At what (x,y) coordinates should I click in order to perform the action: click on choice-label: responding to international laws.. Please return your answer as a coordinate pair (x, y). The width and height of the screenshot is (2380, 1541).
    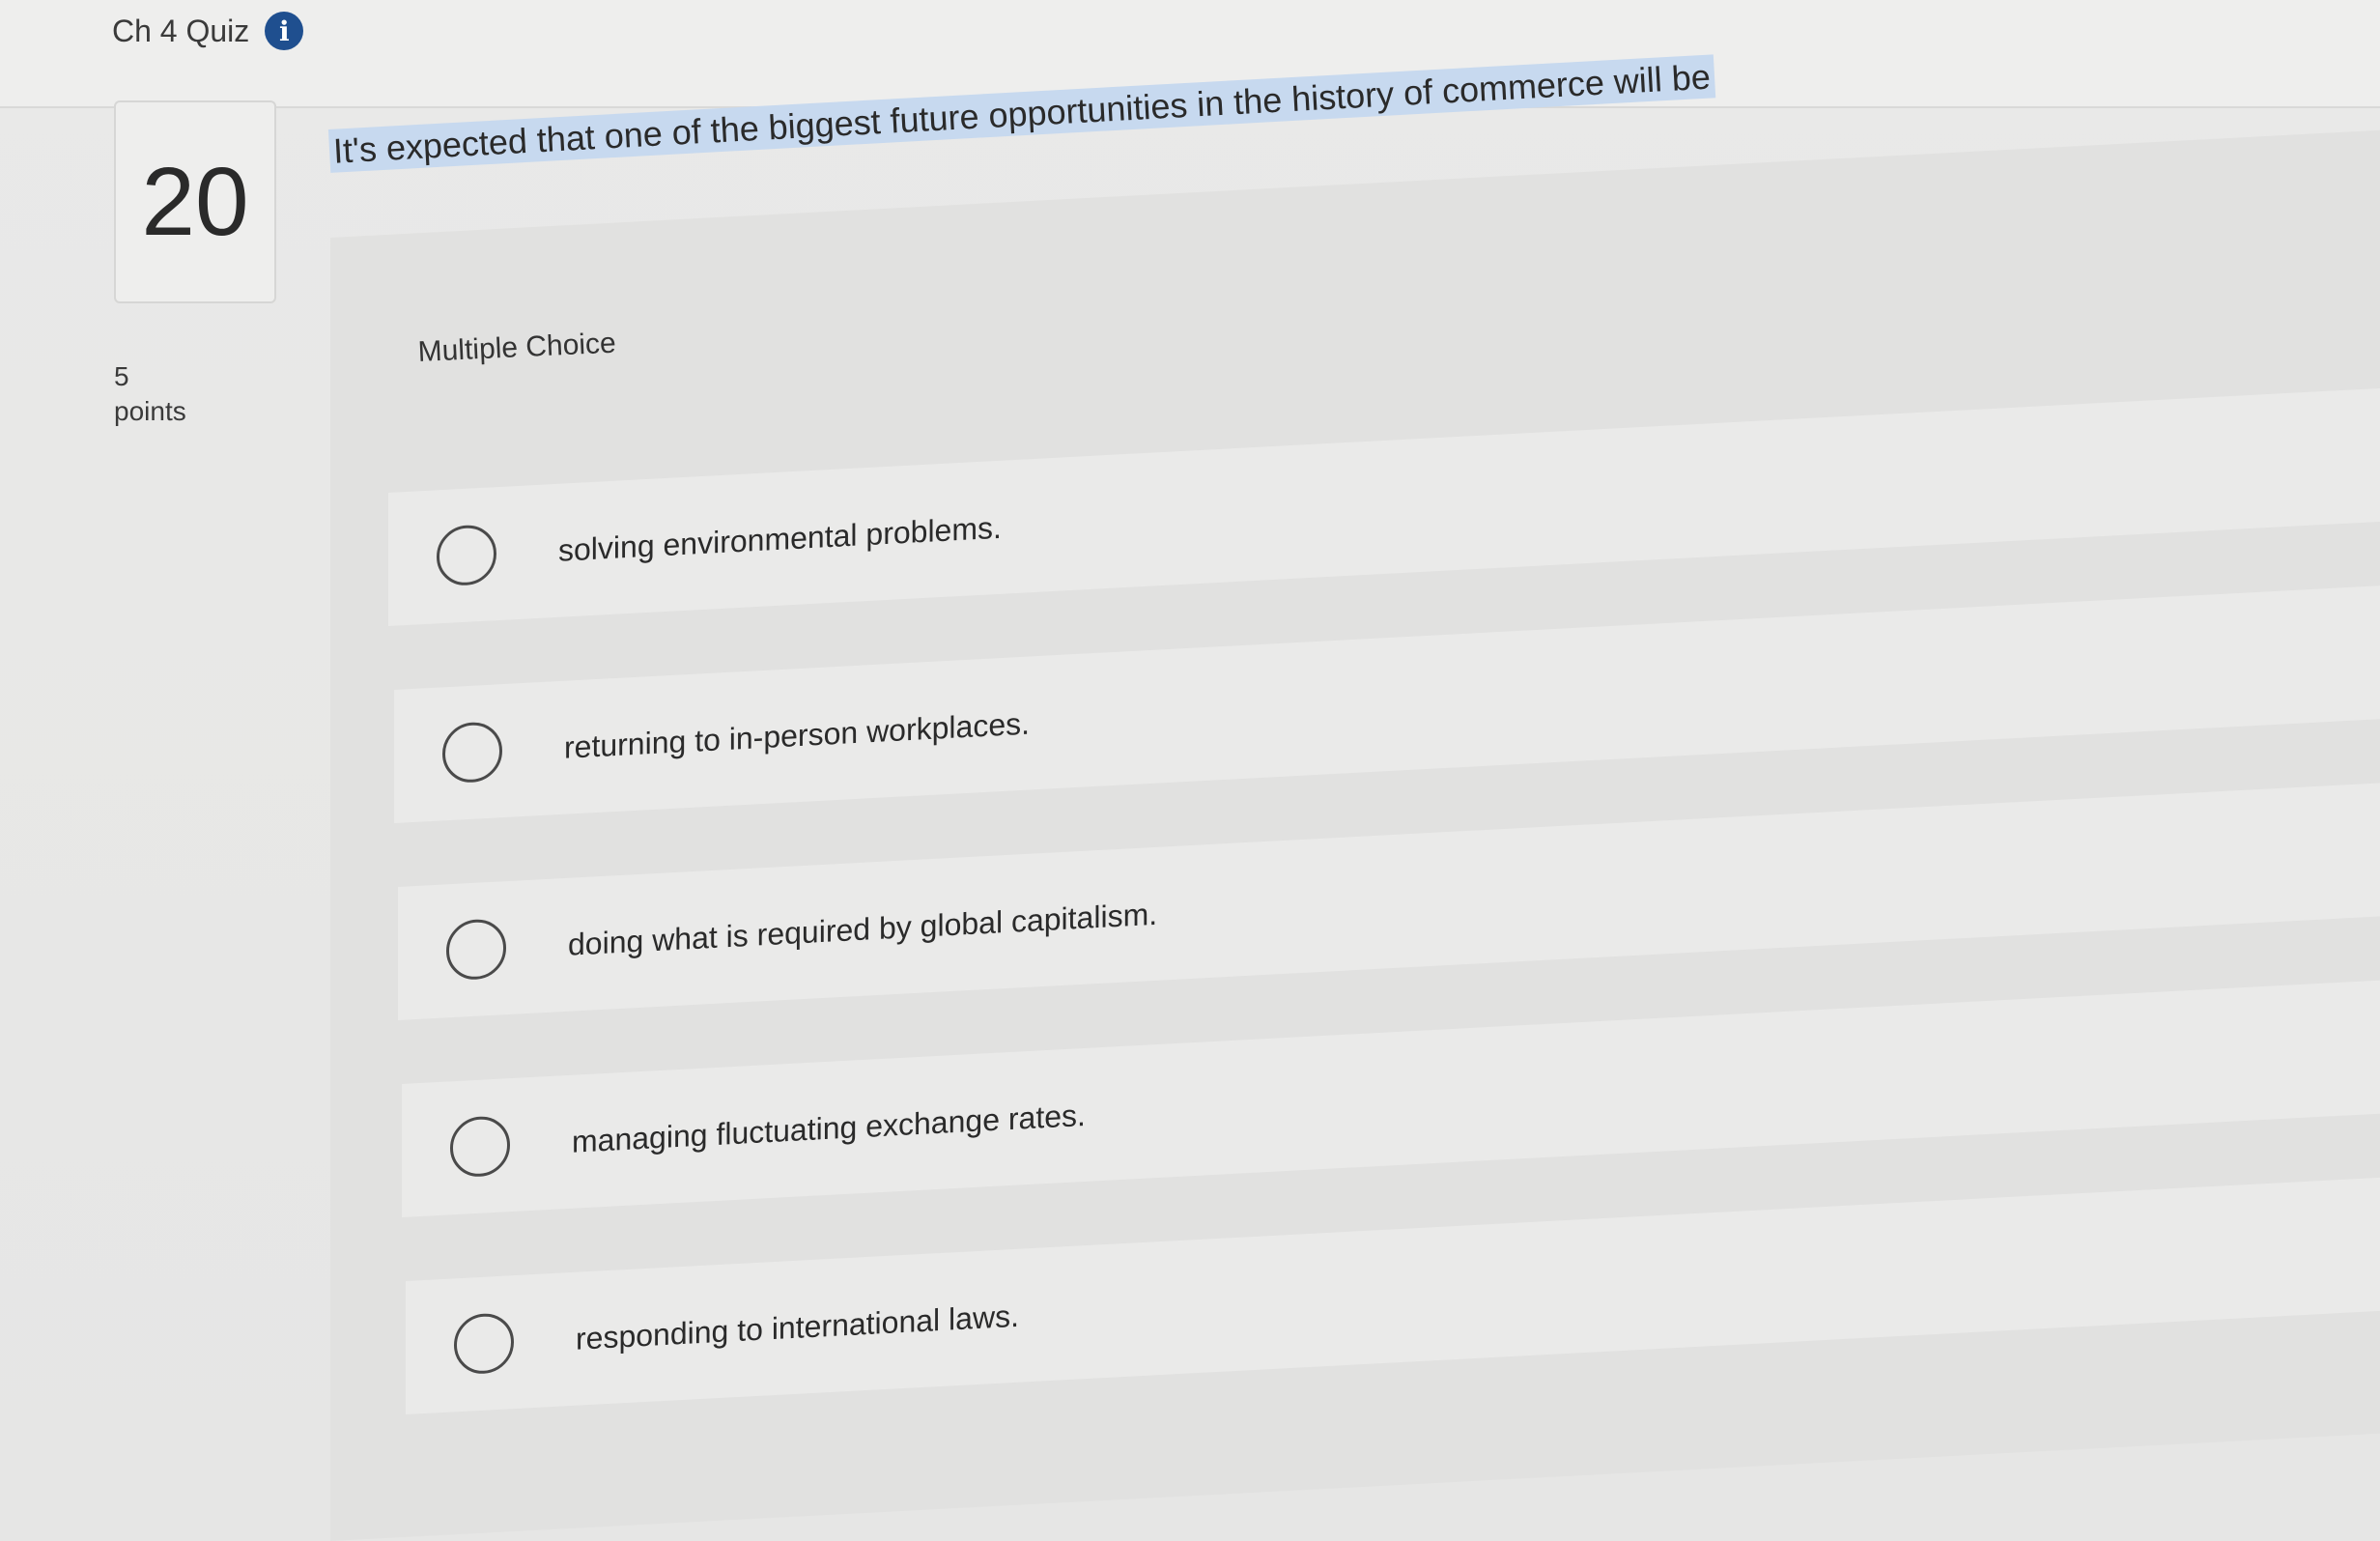
    Looking at the image, I should click on (798, 1327).